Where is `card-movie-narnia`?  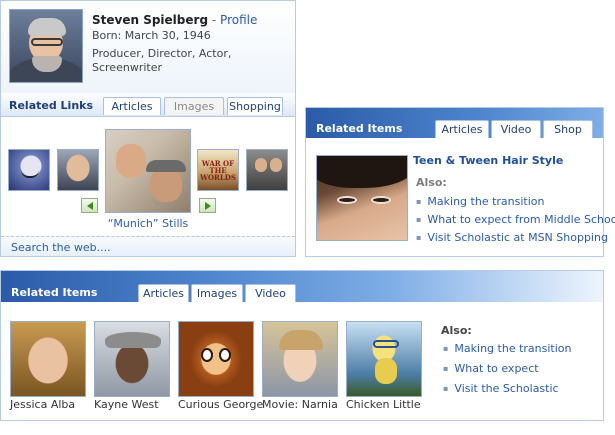
card-movie-narnia is located at coordinates (300, 359).